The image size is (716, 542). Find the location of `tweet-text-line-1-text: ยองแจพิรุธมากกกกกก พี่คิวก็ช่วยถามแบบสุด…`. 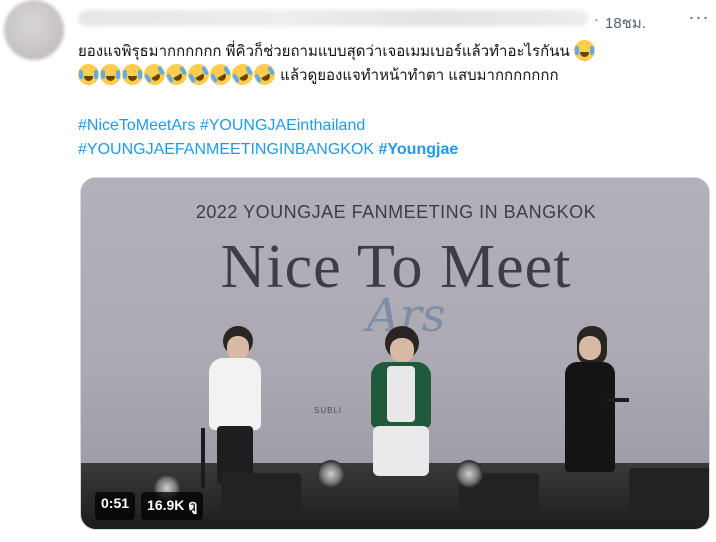

tweet-text-line-1-text: ยองแจพิรุธมากกกกกก พี่คิวก็ช่วยถามแบบสุด… is located at coordinates (324, 51).